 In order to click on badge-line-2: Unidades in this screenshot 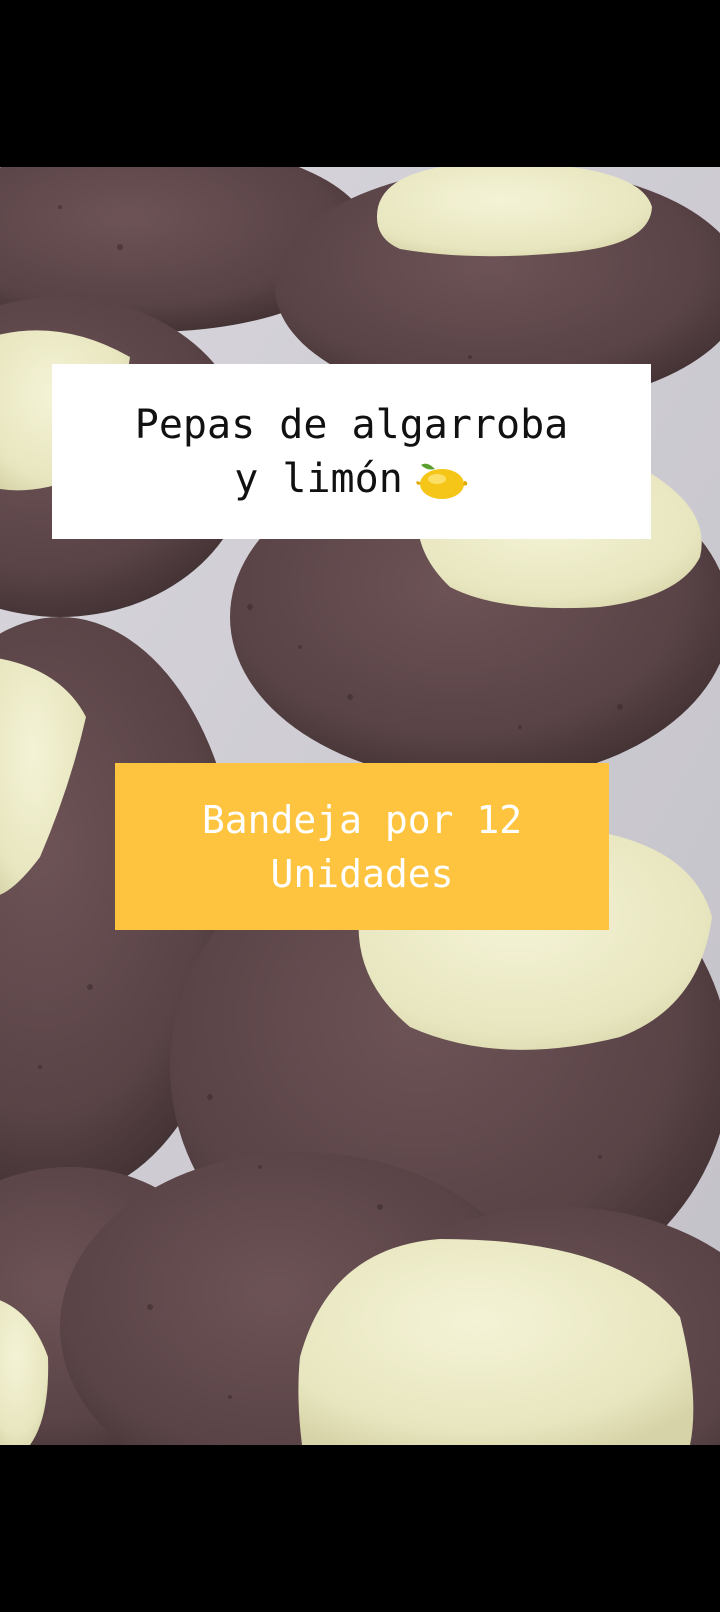, I will do `click(362, 873)`.